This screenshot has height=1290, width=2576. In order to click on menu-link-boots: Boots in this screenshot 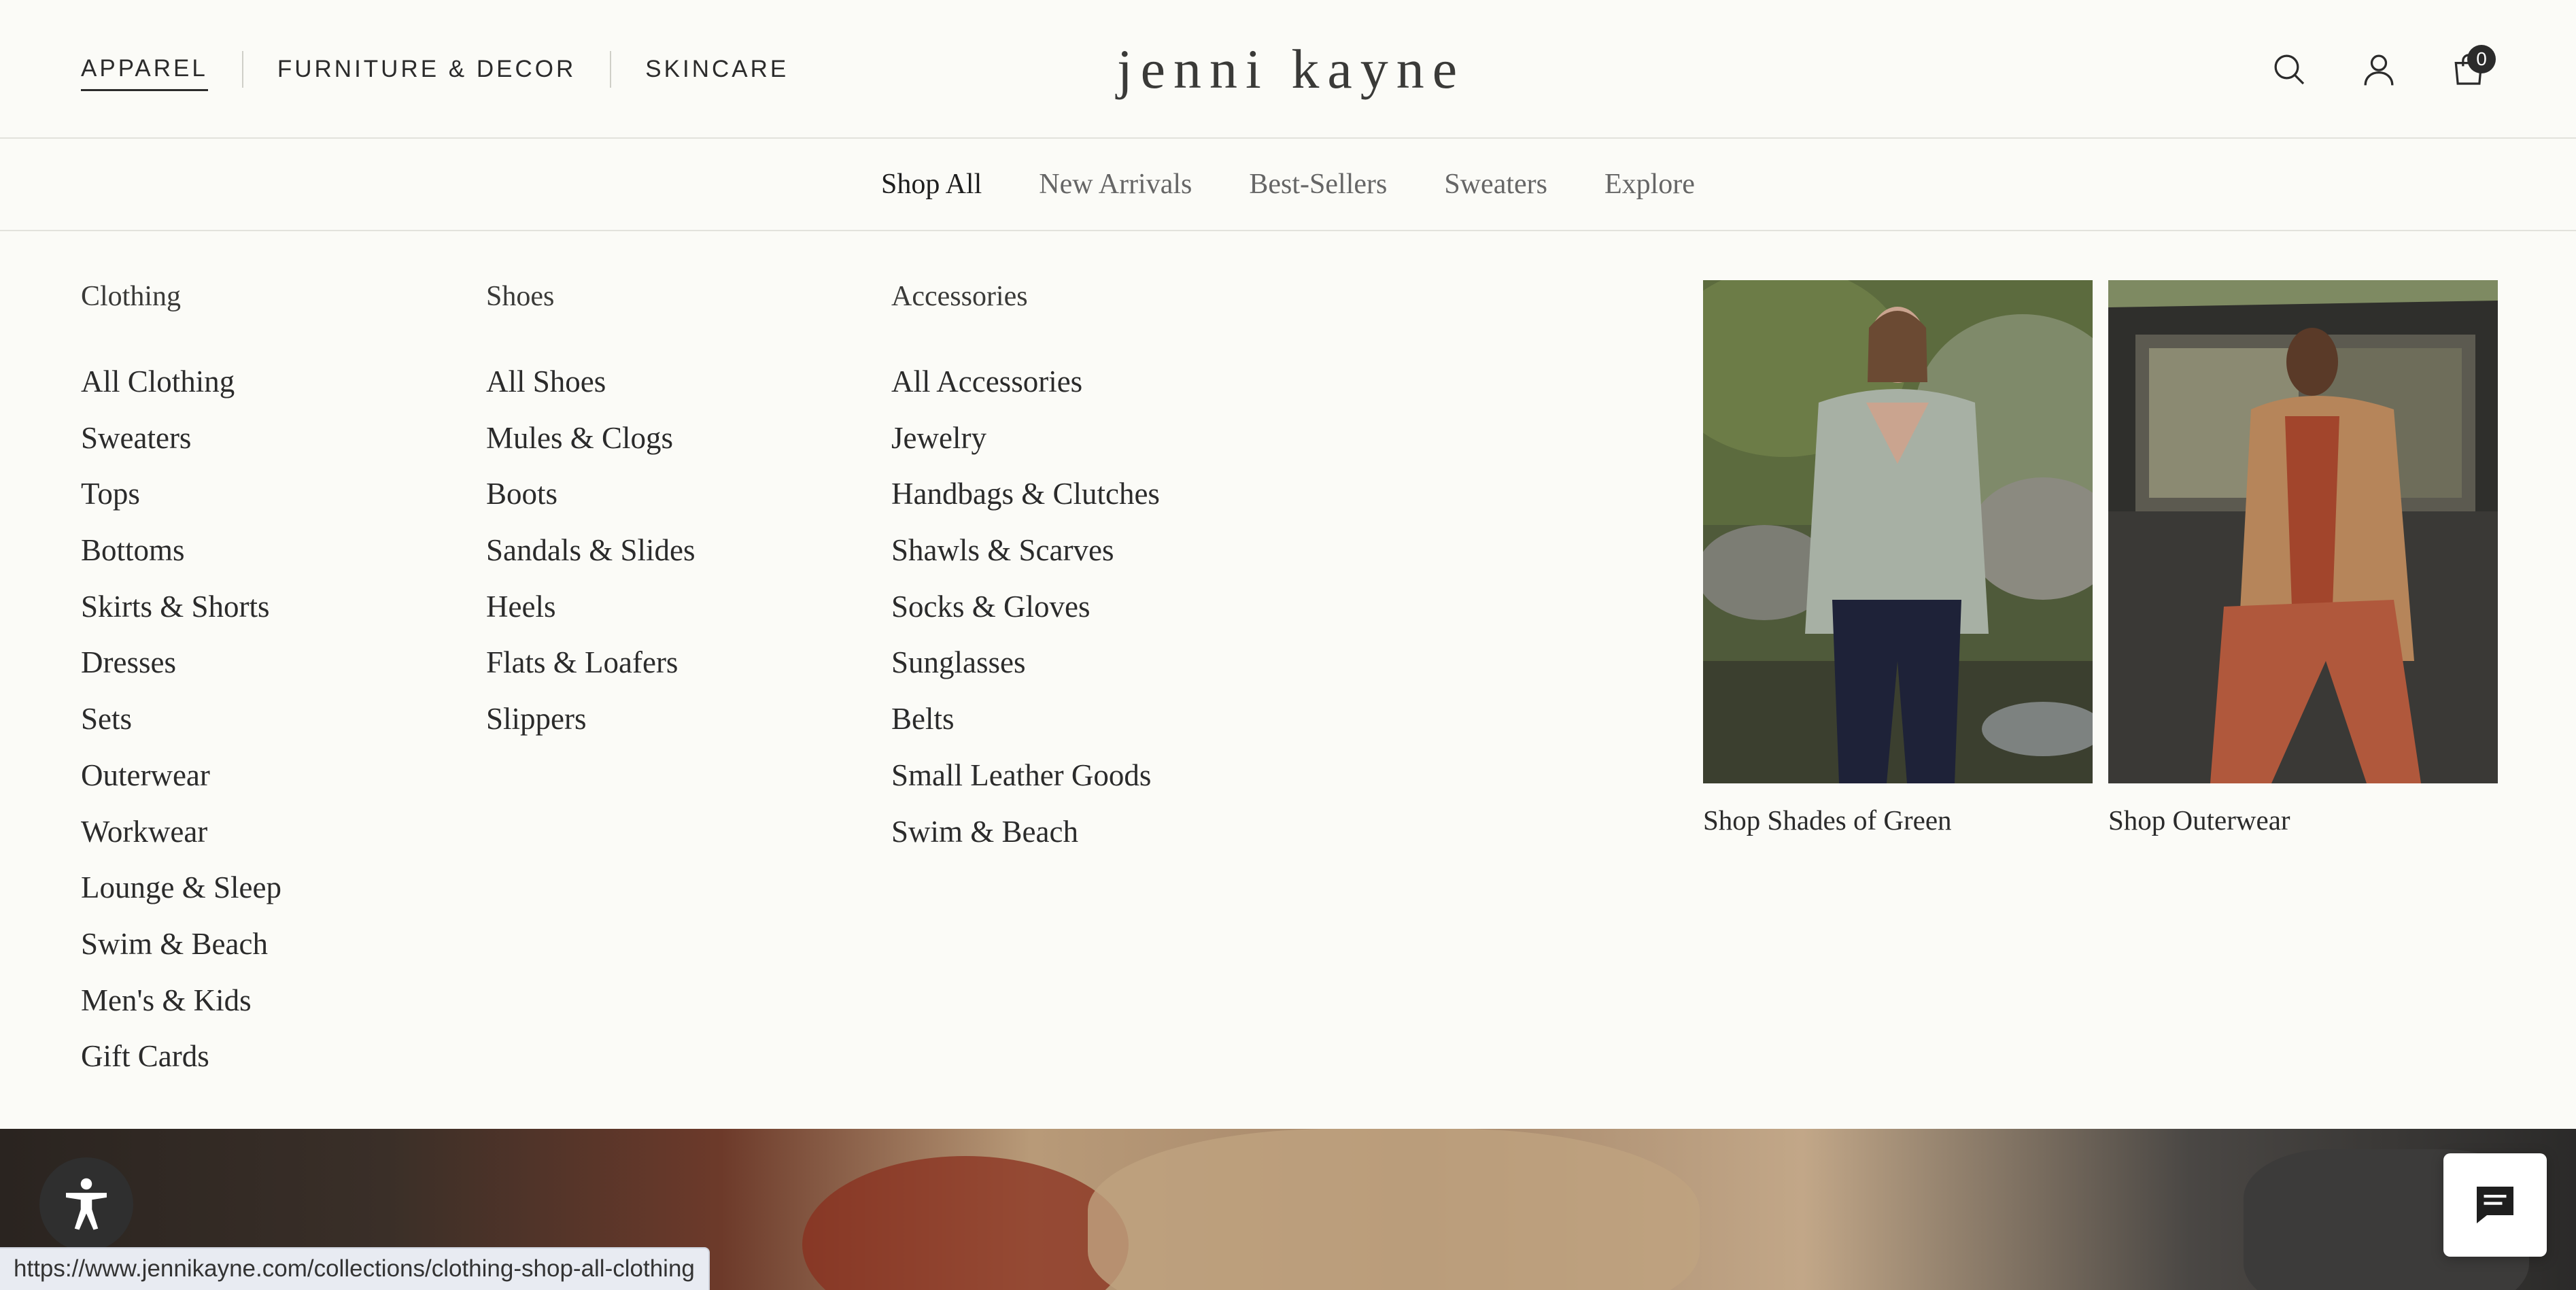, I will do `click(590, 494)`.